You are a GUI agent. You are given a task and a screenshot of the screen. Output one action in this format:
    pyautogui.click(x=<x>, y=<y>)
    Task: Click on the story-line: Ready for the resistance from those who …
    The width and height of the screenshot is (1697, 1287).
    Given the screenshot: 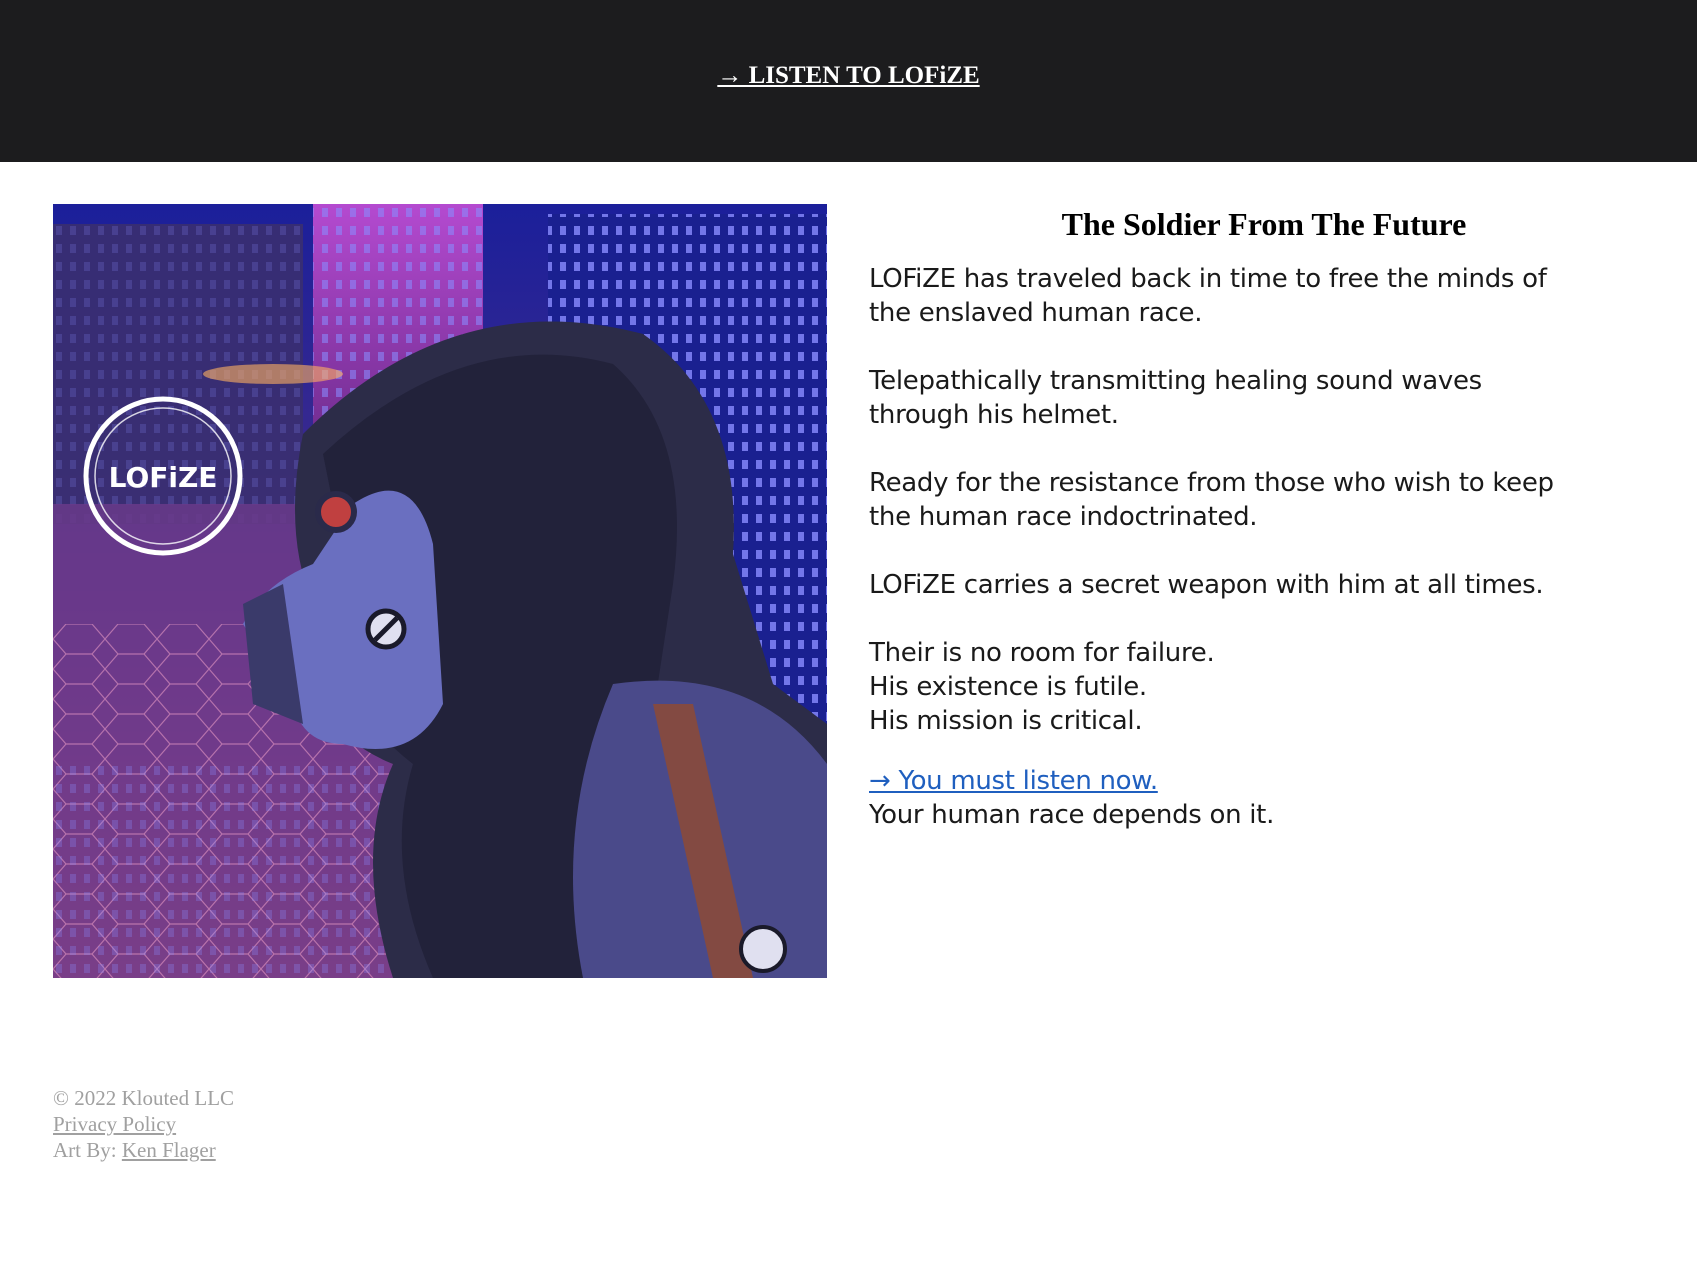 What is the action you would take?
    pyautogui.click(x=1211, y=483)
    